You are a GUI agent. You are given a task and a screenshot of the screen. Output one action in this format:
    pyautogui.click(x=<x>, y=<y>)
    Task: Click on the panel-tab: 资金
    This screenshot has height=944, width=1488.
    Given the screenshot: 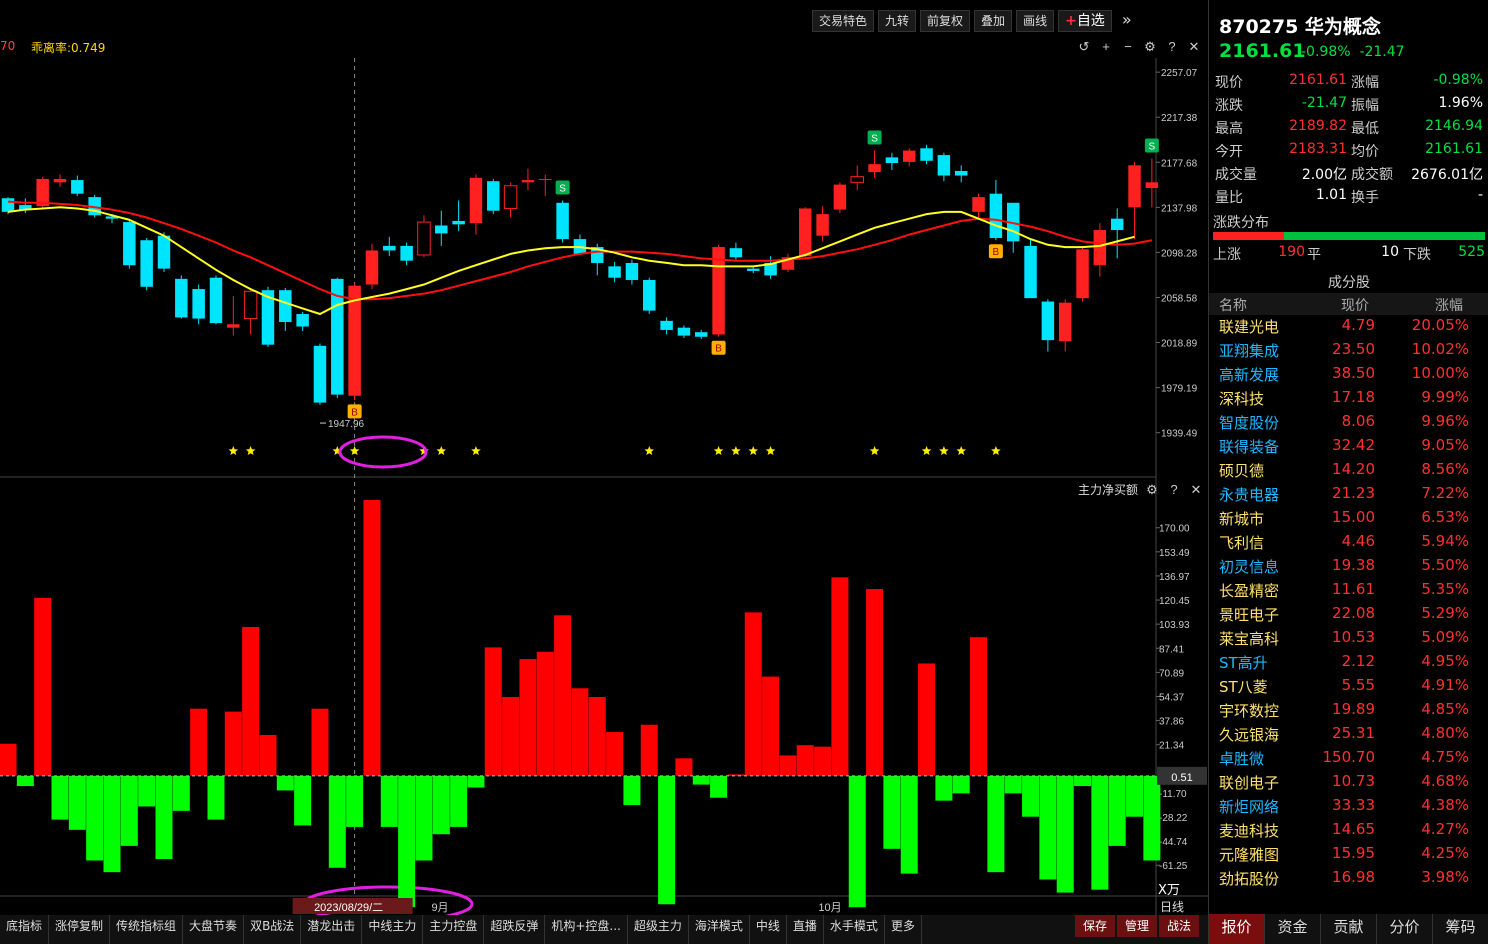 What is the action you would take?
    pyautogui.click(x=1293, y=929)
    